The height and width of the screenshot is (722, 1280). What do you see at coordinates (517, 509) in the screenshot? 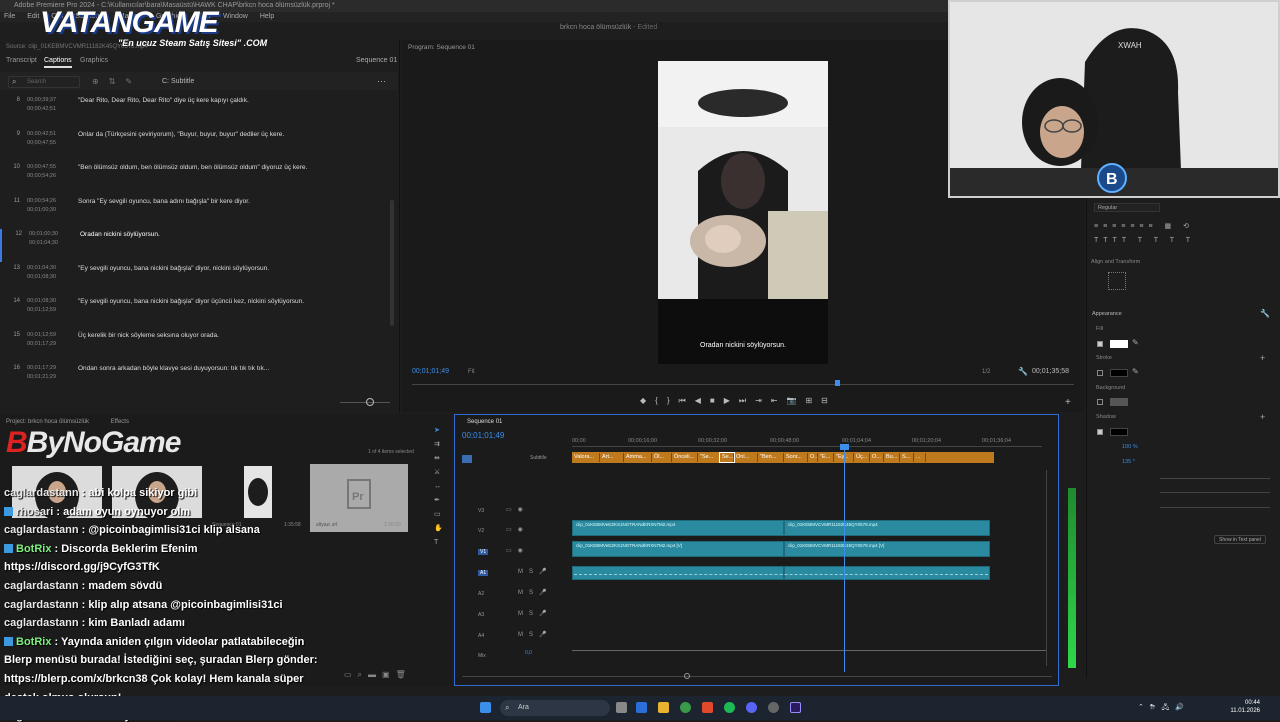
I see `track-v3-controls: ▭◉` at bounding box center [517, 509].